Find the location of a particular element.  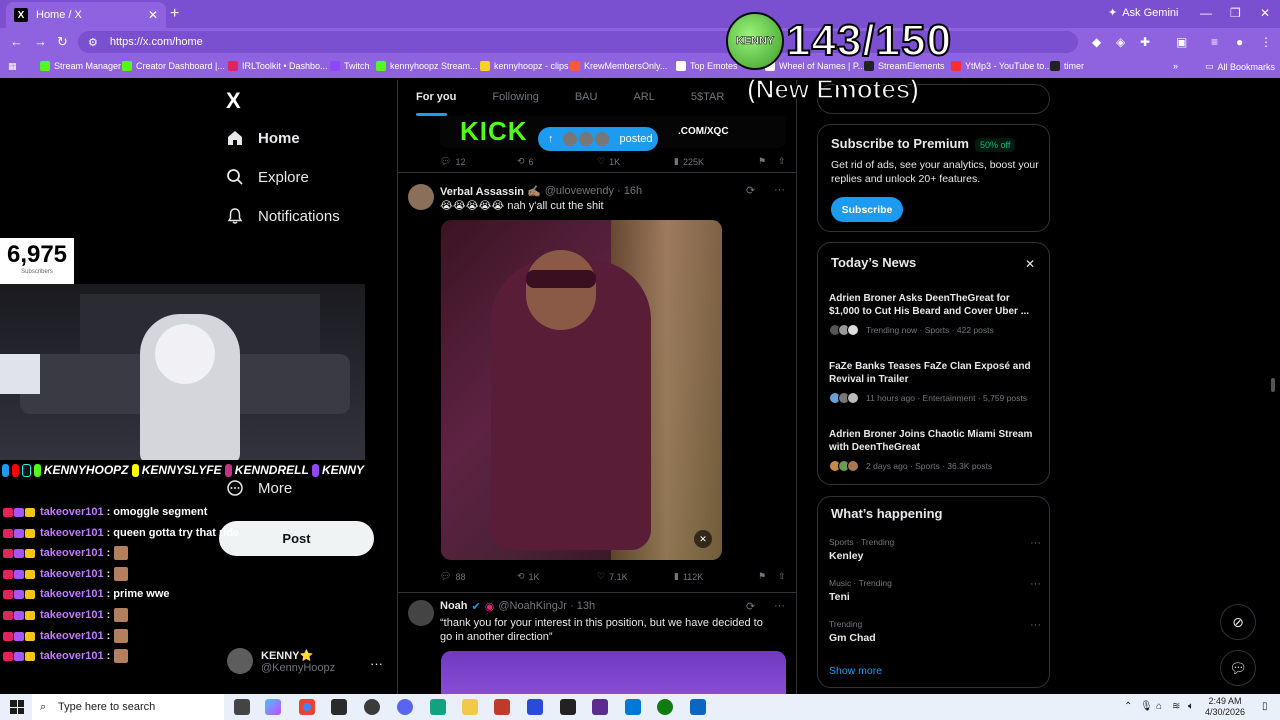

tweet-author-handle: @ulovewendy · 16h is located at coordinates (593, 191).